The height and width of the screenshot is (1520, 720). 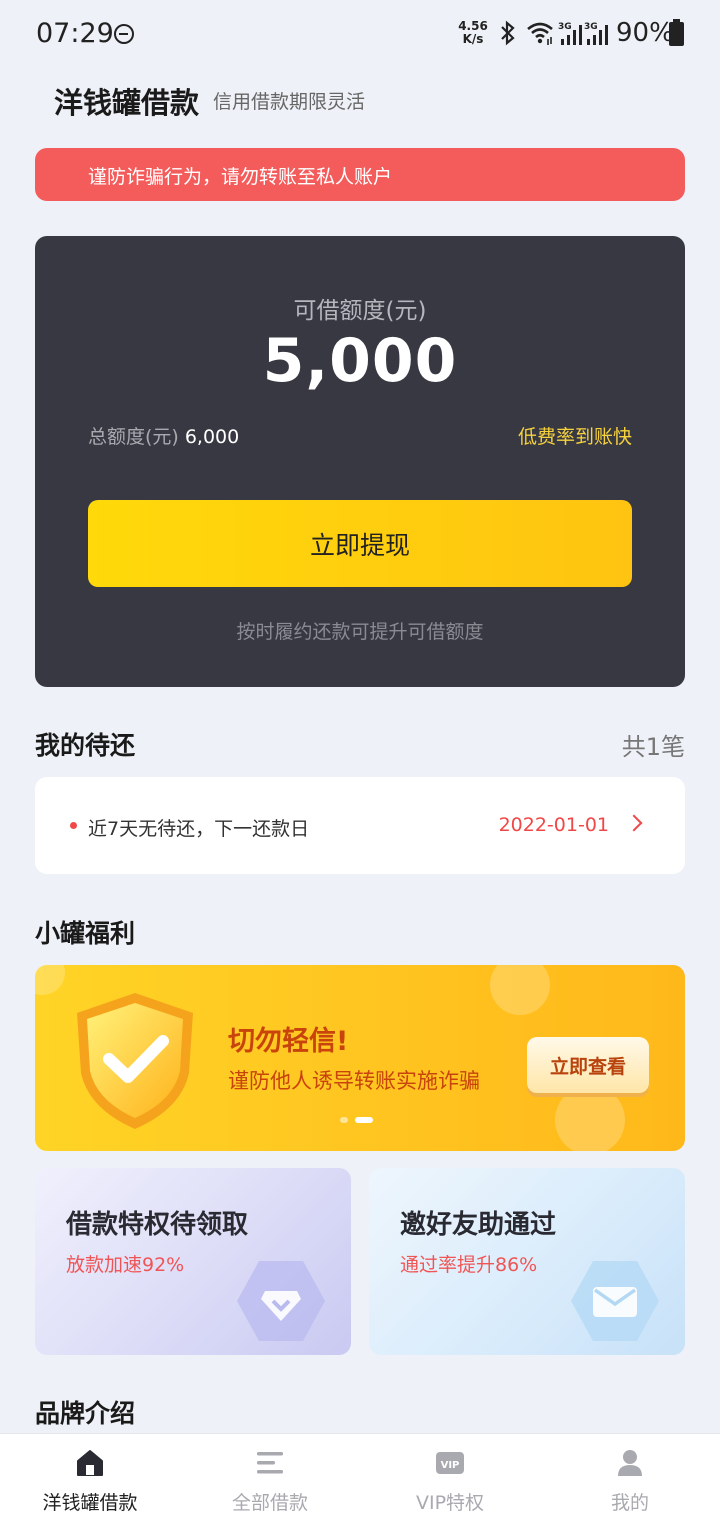 I want to click on tab-label: 我的, so click(x=629, y=1503).